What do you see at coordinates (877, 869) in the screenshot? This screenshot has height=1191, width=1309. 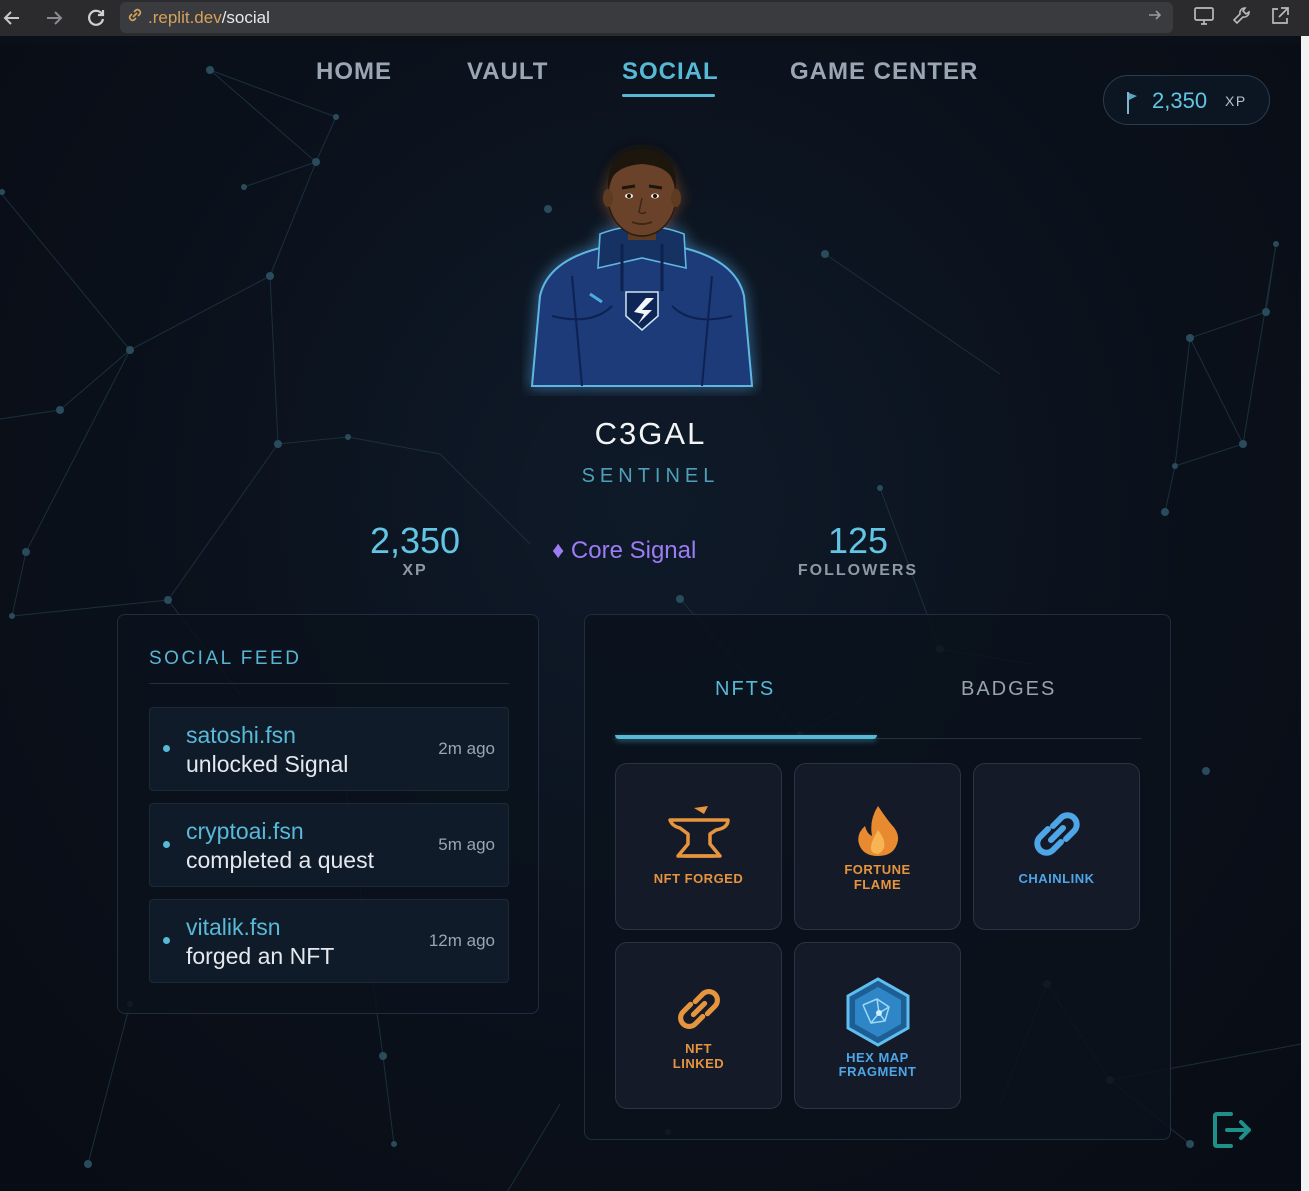 I see `tile-label: FORTUNE` at bounding box center [877, 869].